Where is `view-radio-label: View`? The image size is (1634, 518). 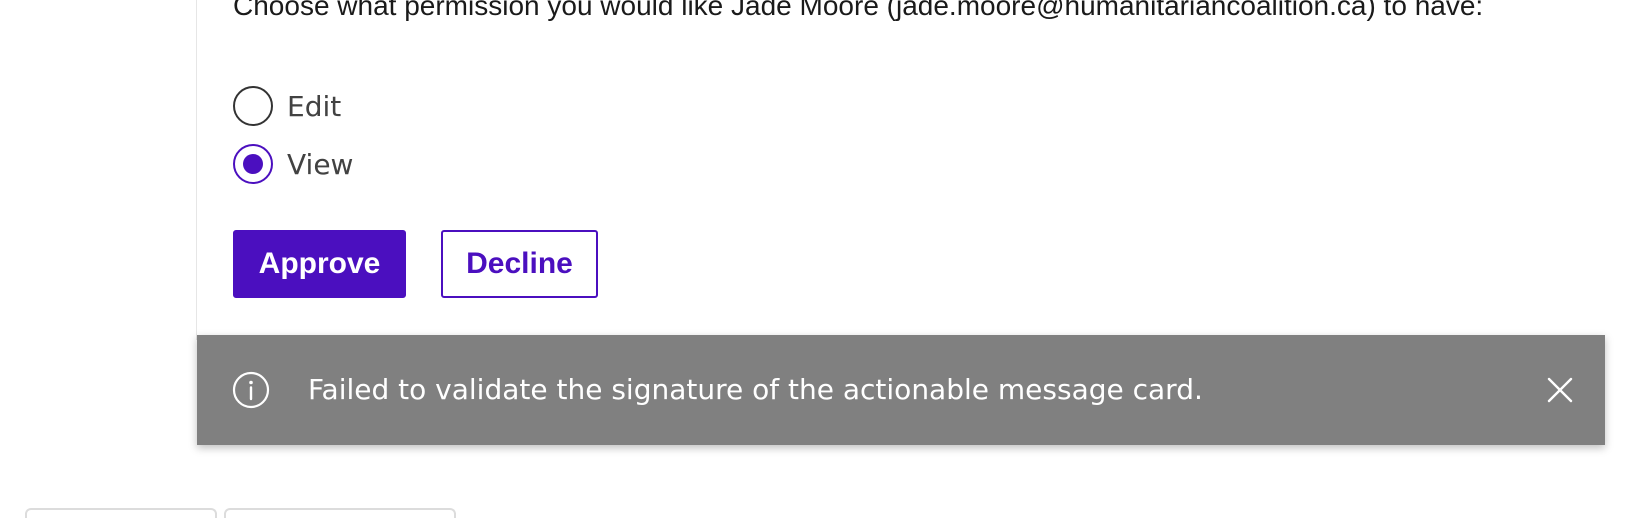 view-radio-label: View is located at coordinates (320, 164).